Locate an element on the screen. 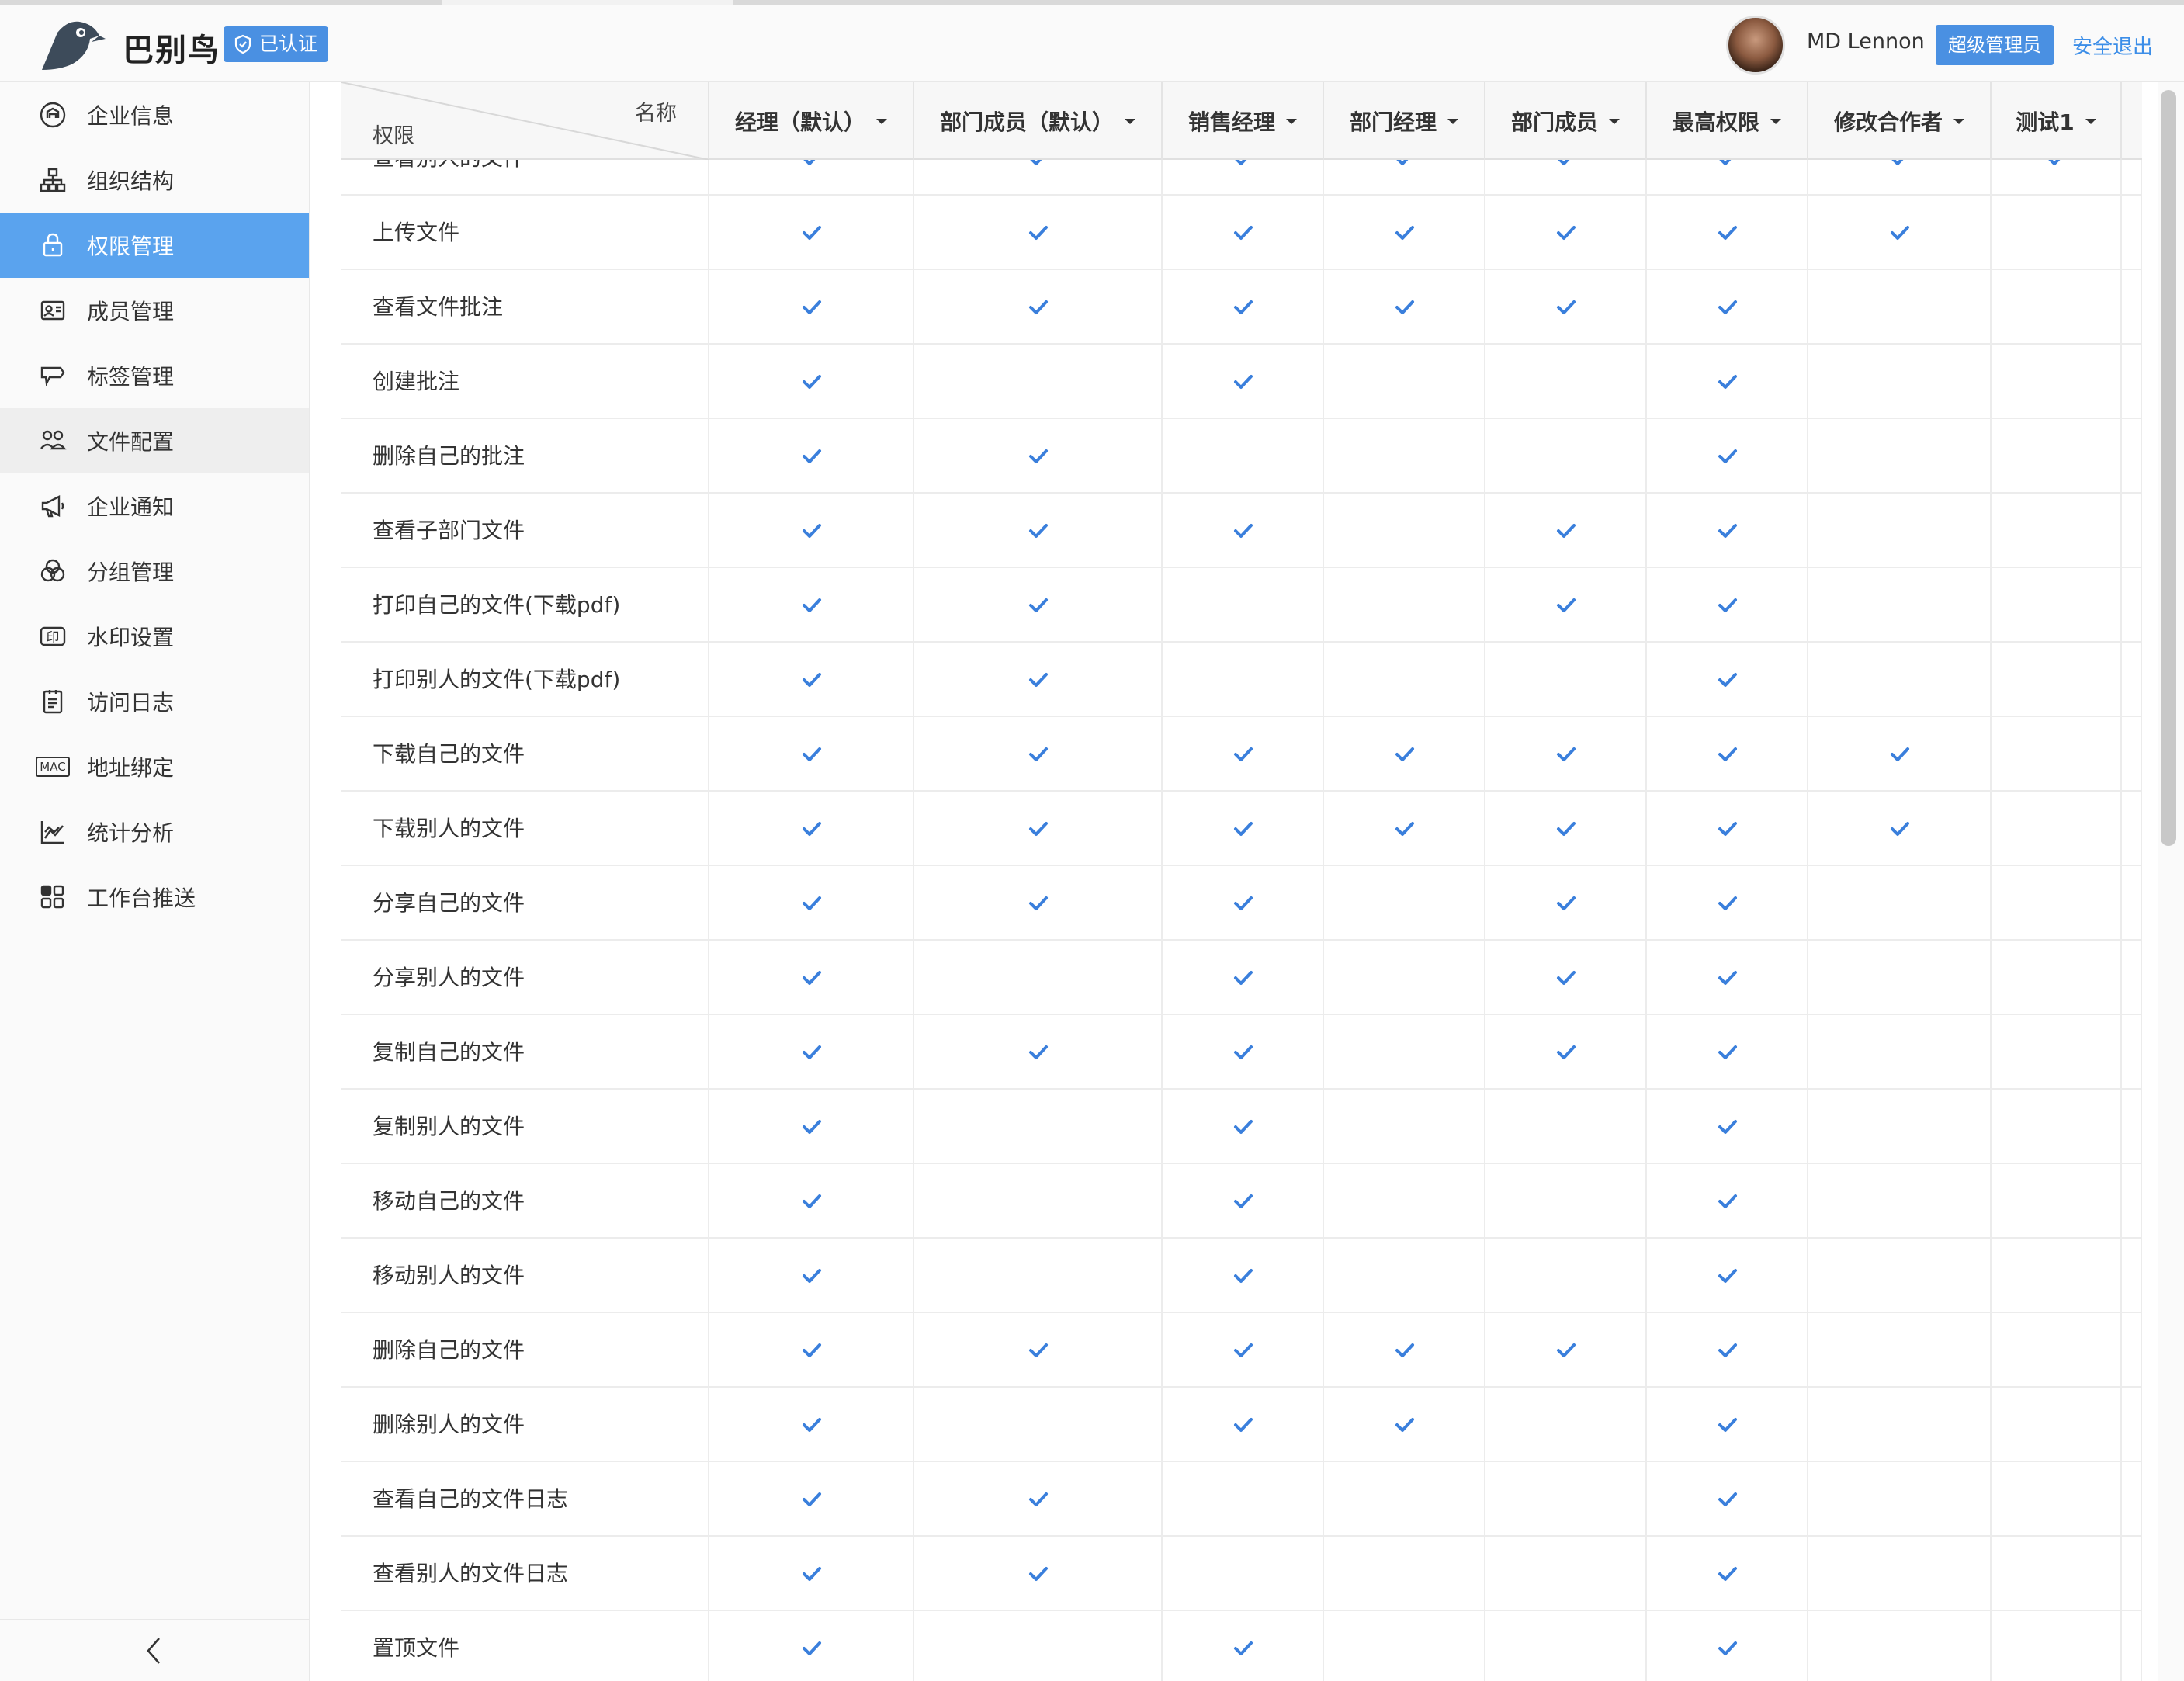 This screenshot has height=1681, width=2184. sidebar-item-members: 成员管理 is located at coordinates (155, 310).